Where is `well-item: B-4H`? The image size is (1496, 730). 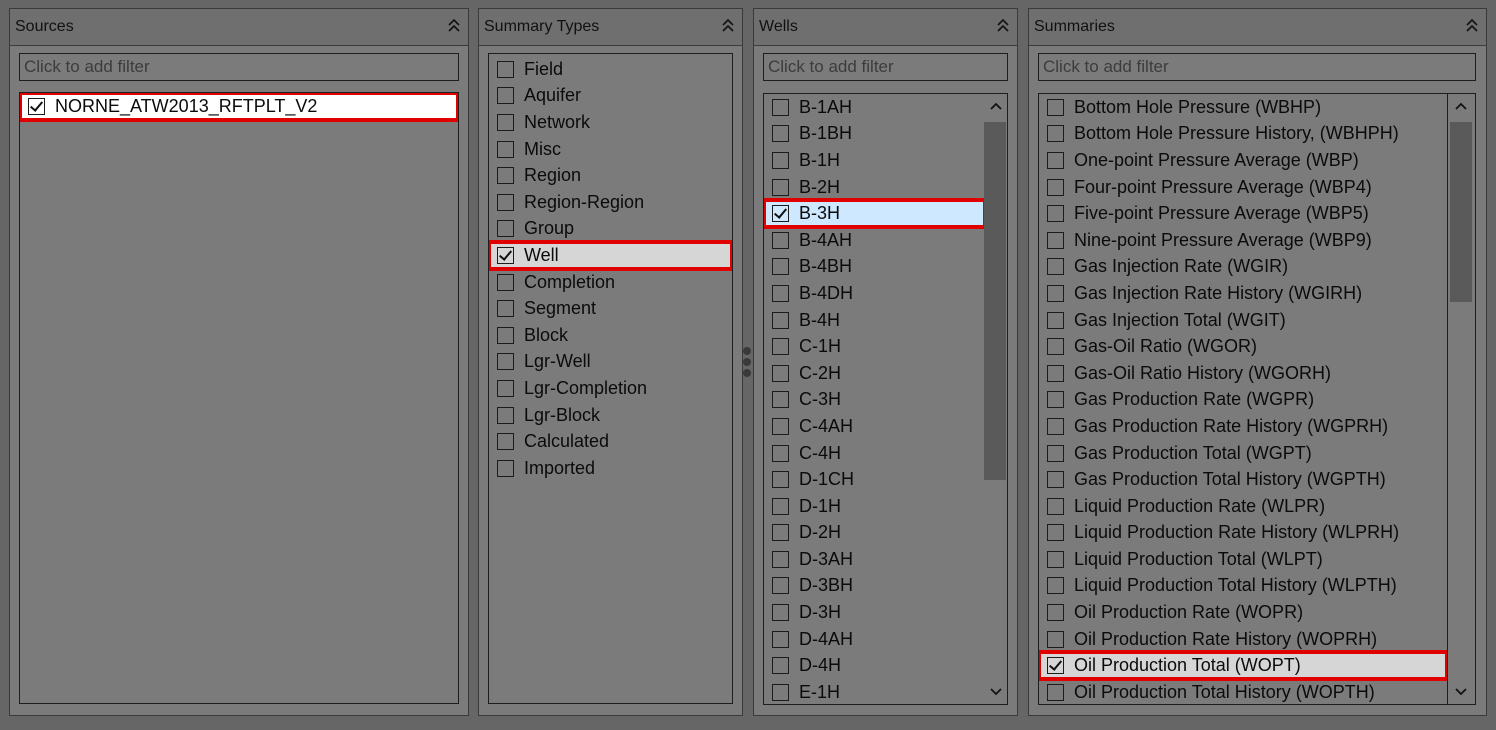 well-item: B-4H is located at coordinates (874, 320).